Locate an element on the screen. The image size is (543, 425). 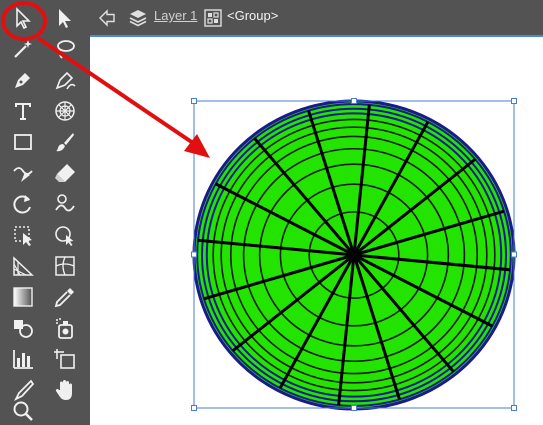
direct-selection-tool-icon is located at coordinates (65, 18).